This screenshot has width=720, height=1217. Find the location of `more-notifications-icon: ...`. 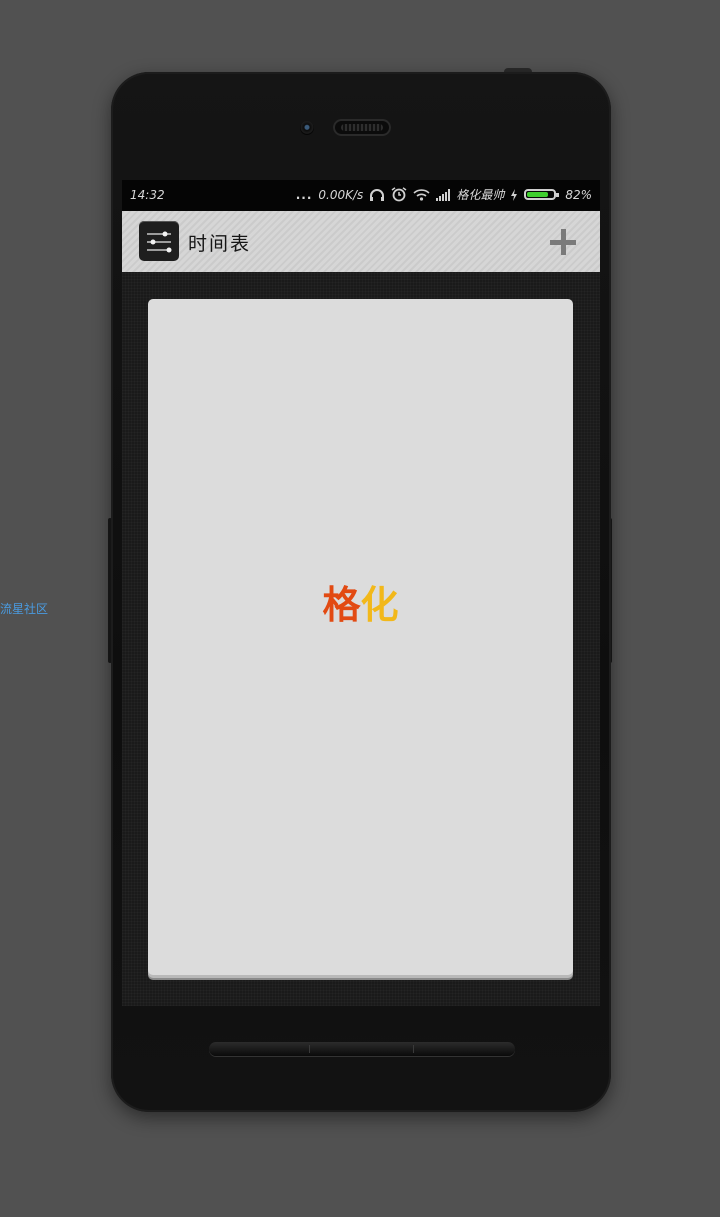

more-notifications-icon: ... is located at coordinates (304, 194).